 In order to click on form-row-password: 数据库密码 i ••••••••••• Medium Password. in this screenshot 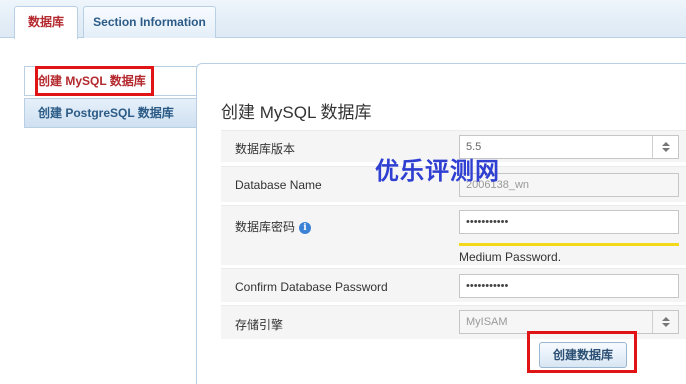, I will do `click(453, 235)`.